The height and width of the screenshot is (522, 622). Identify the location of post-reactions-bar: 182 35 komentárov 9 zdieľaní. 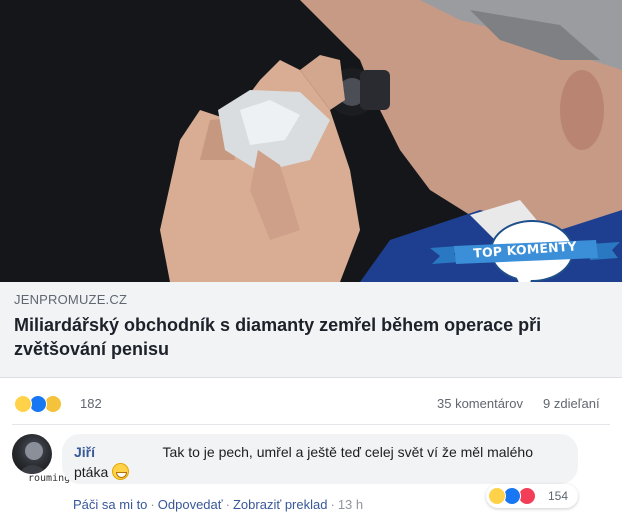
(311, 404).